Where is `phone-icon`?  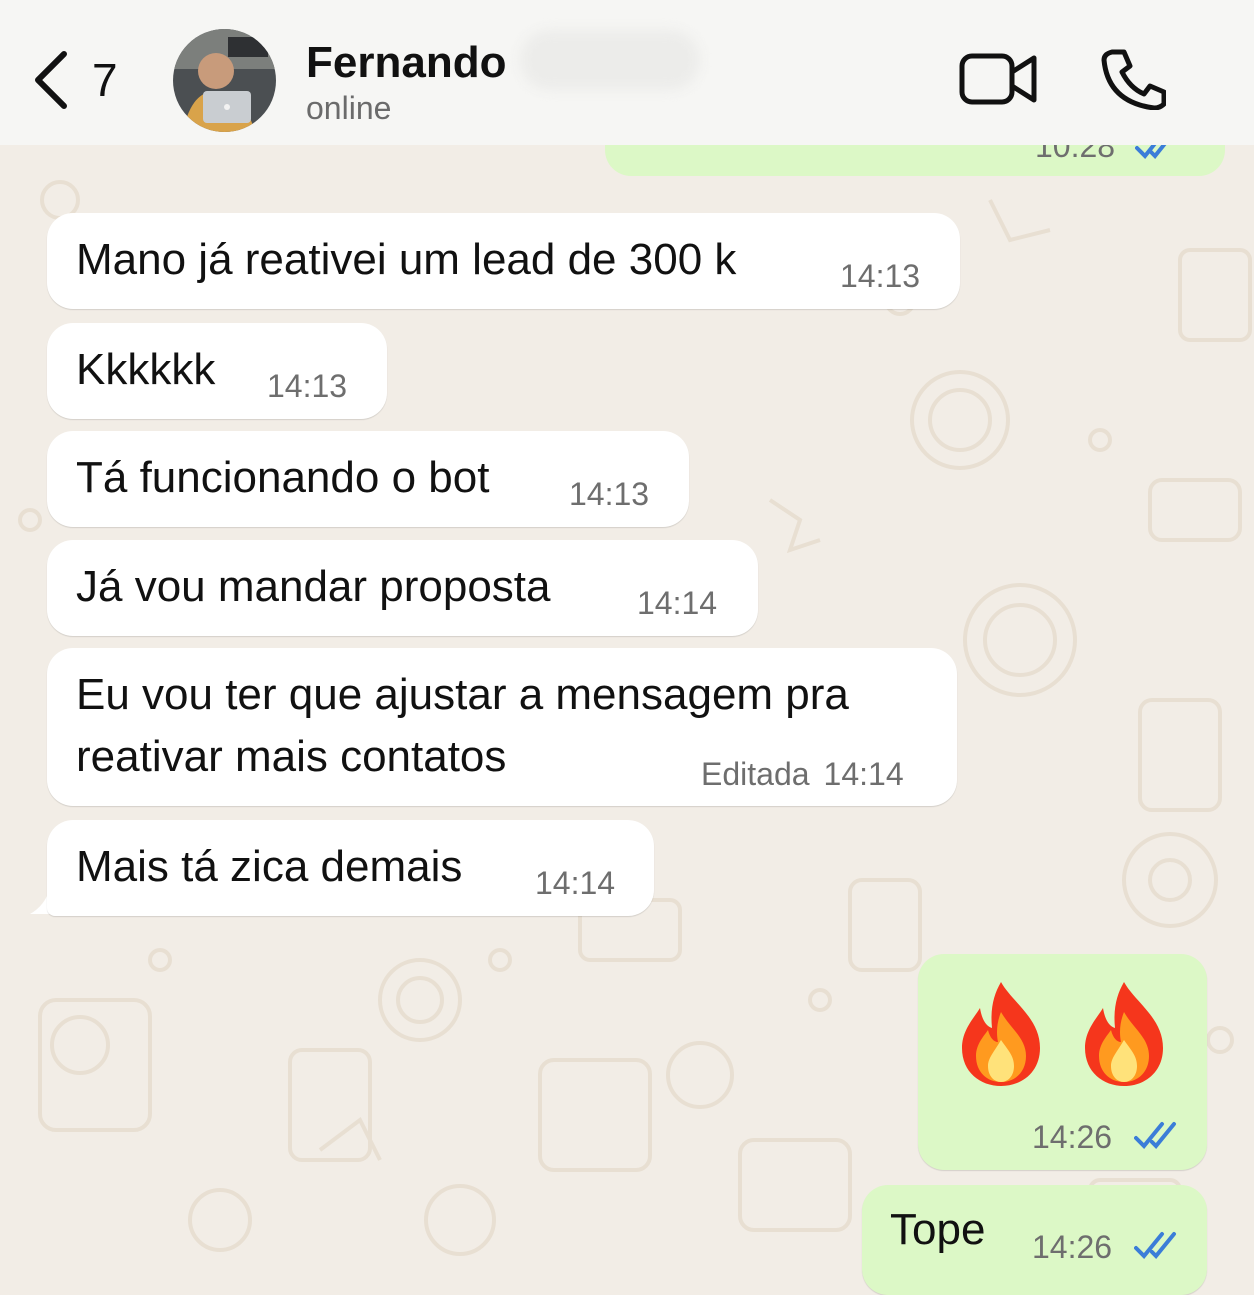 phone-icon is located at coordinates (1134, 80).